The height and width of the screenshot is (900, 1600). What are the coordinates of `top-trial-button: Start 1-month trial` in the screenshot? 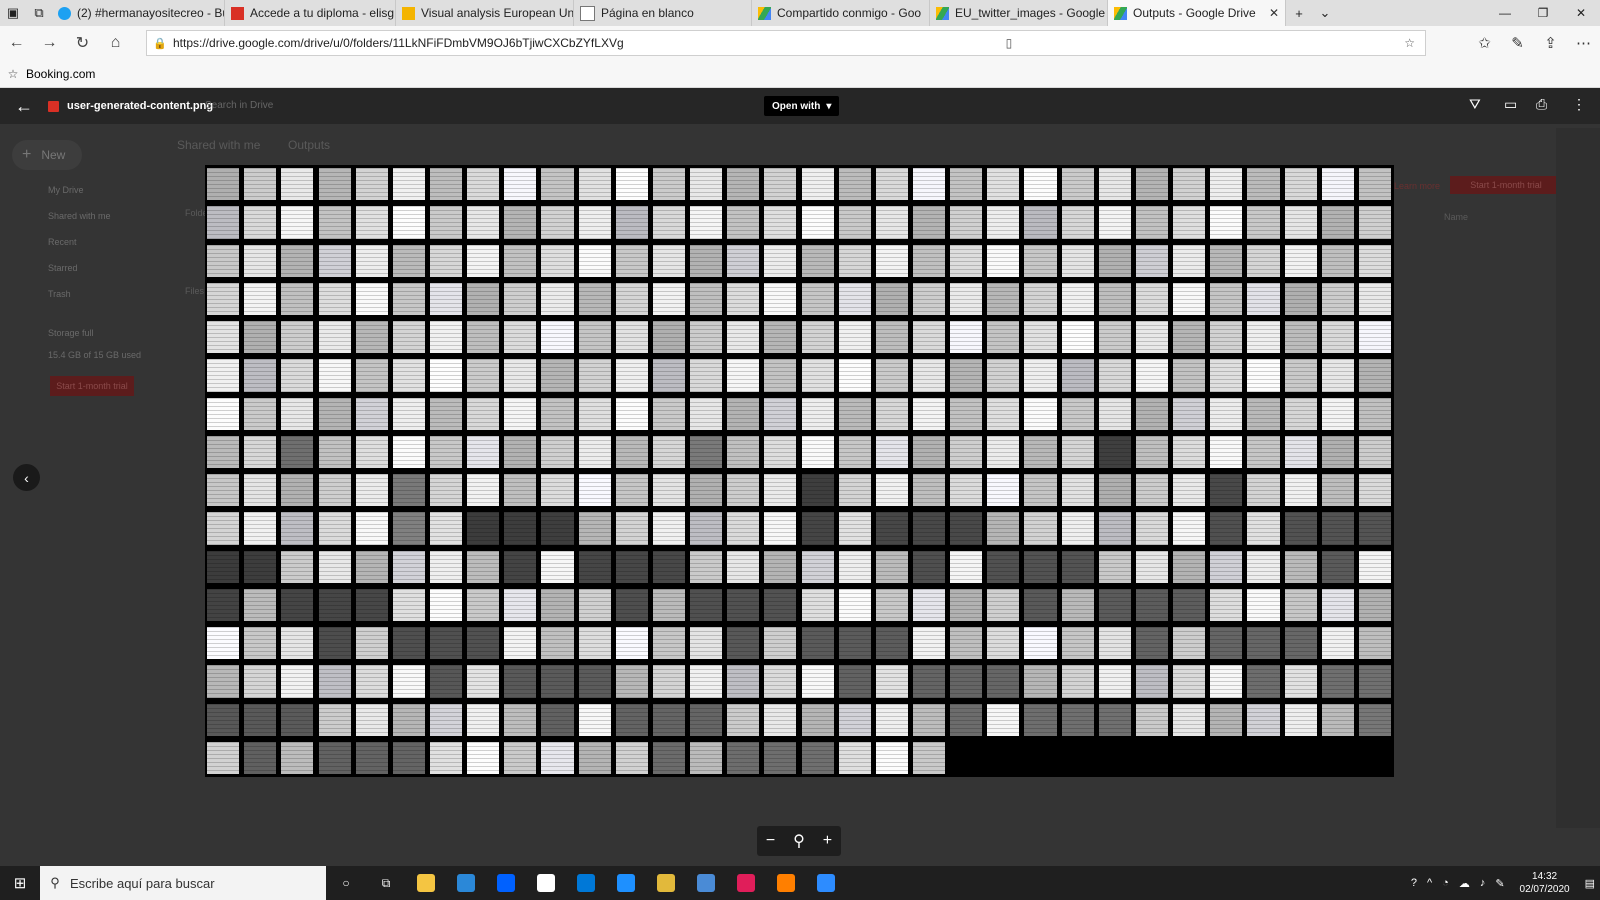 It's located at (1506, 185).